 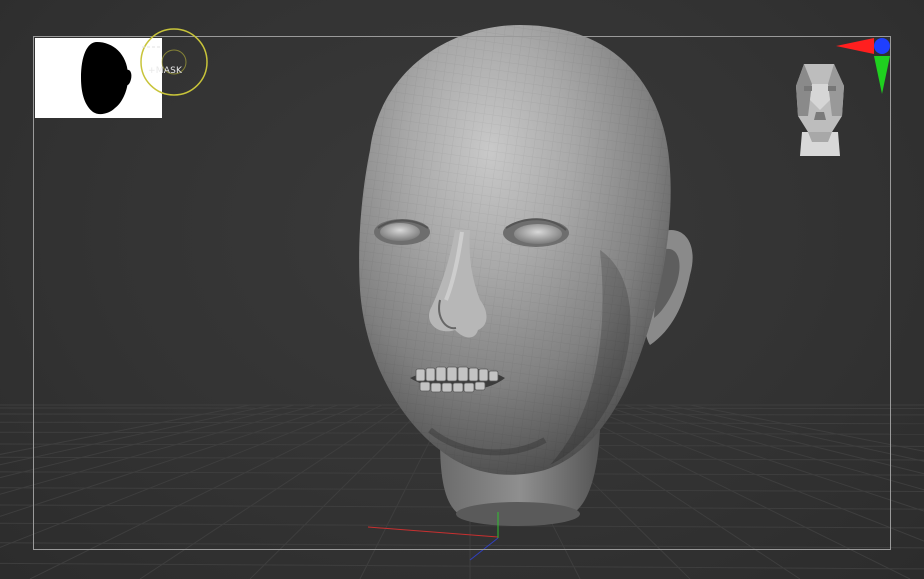 I want to click on brush-mode-label: +MASK, so click(x=165, y=71).